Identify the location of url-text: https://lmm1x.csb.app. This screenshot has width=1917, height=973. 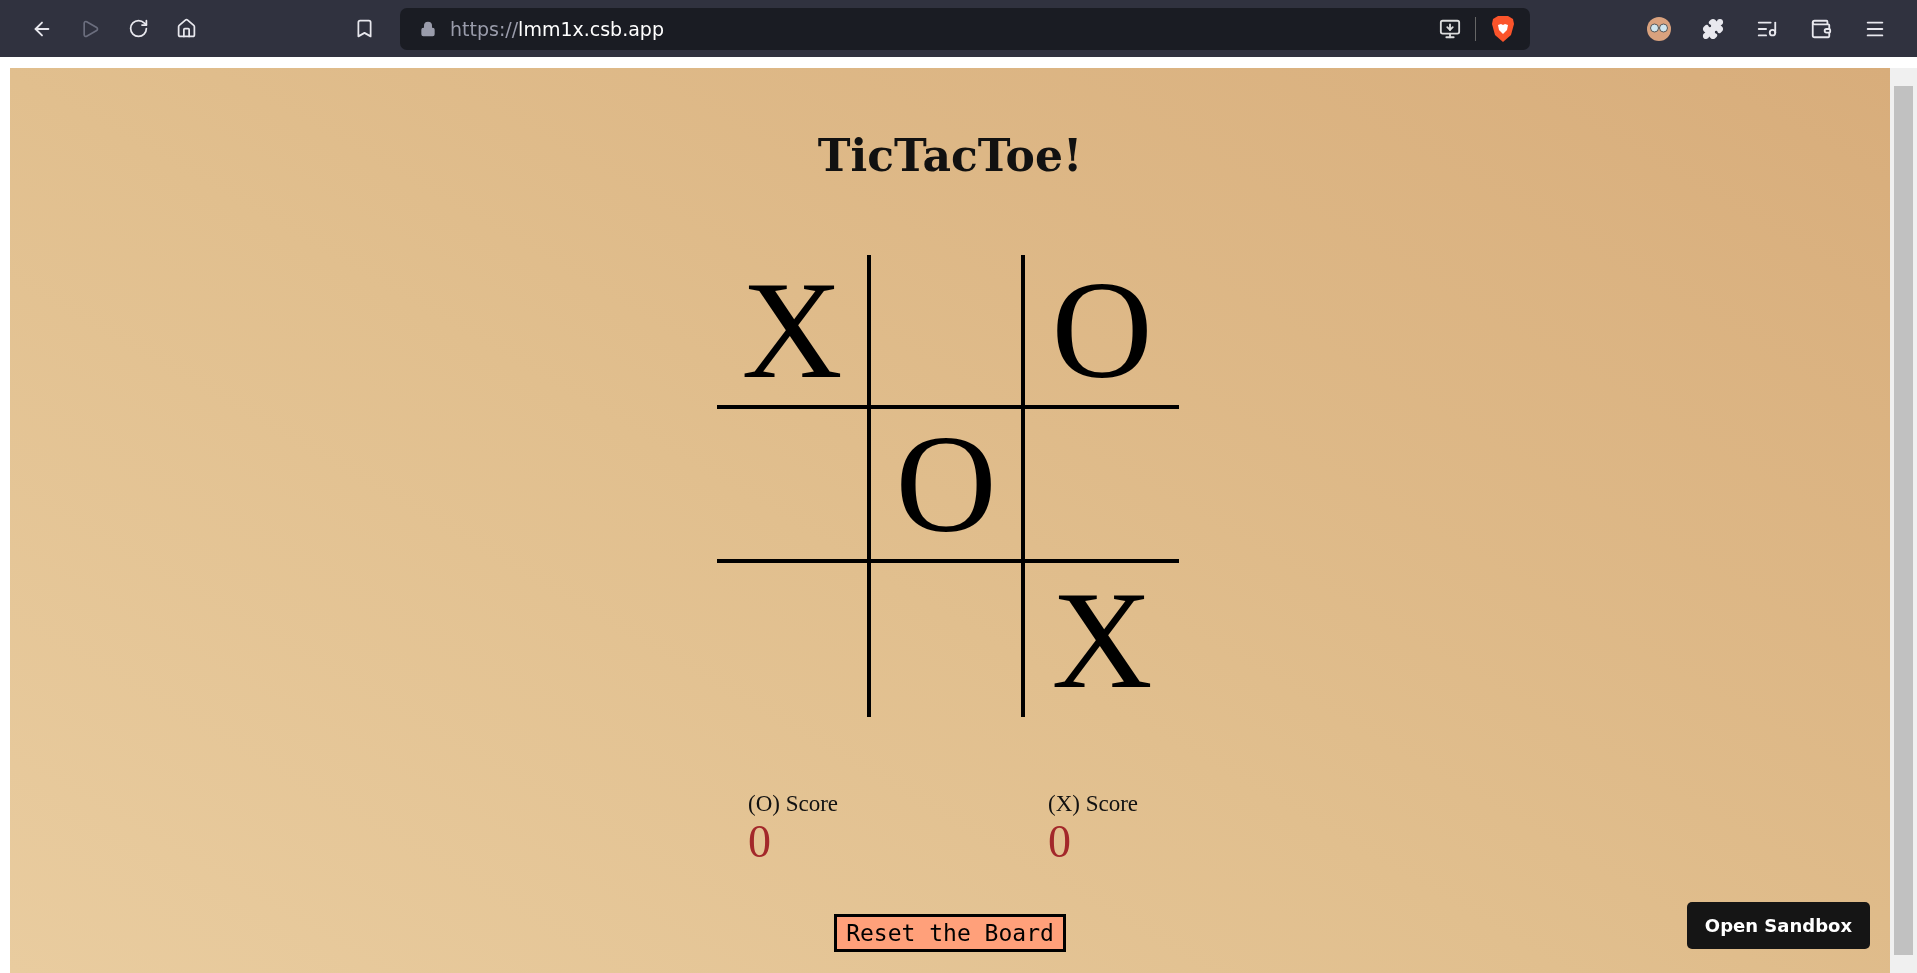
(557, 28).